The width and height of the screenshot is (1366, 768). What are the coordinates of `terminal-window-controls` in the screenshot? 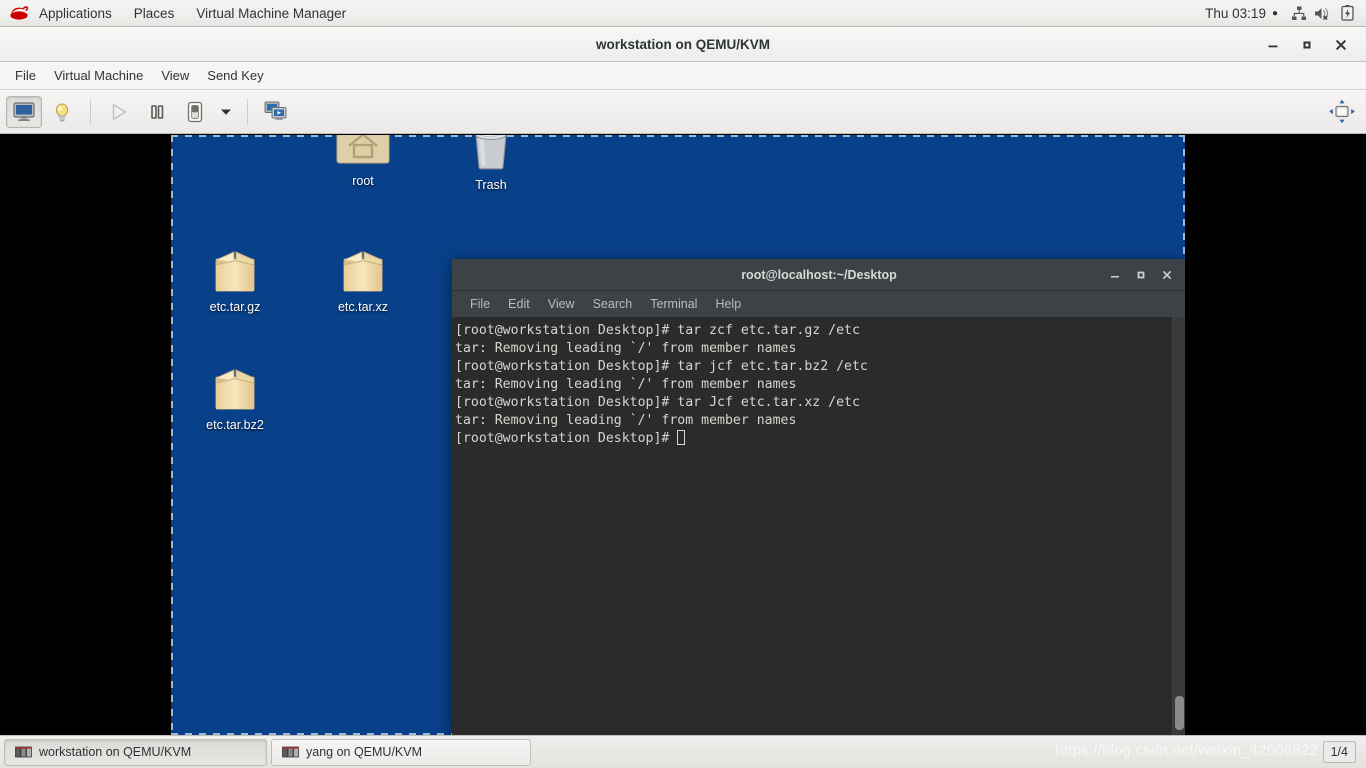 It's located at (1141, 275).